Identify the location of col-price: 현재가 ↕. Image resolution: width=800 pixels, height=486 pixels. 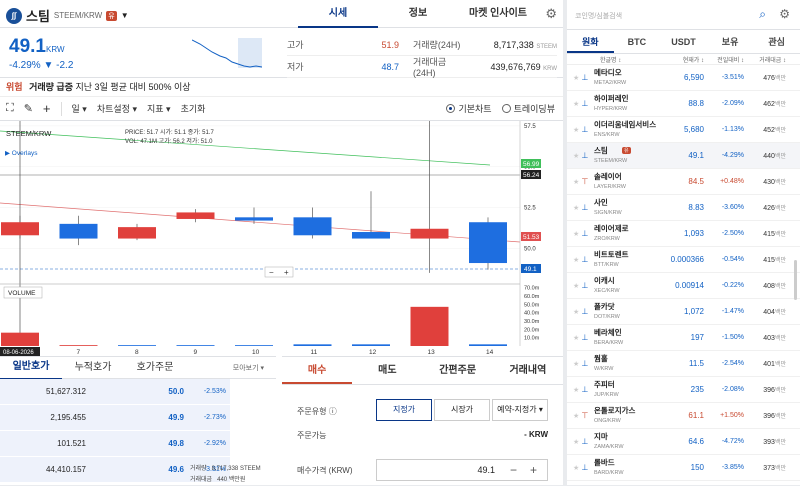
(681, 59).